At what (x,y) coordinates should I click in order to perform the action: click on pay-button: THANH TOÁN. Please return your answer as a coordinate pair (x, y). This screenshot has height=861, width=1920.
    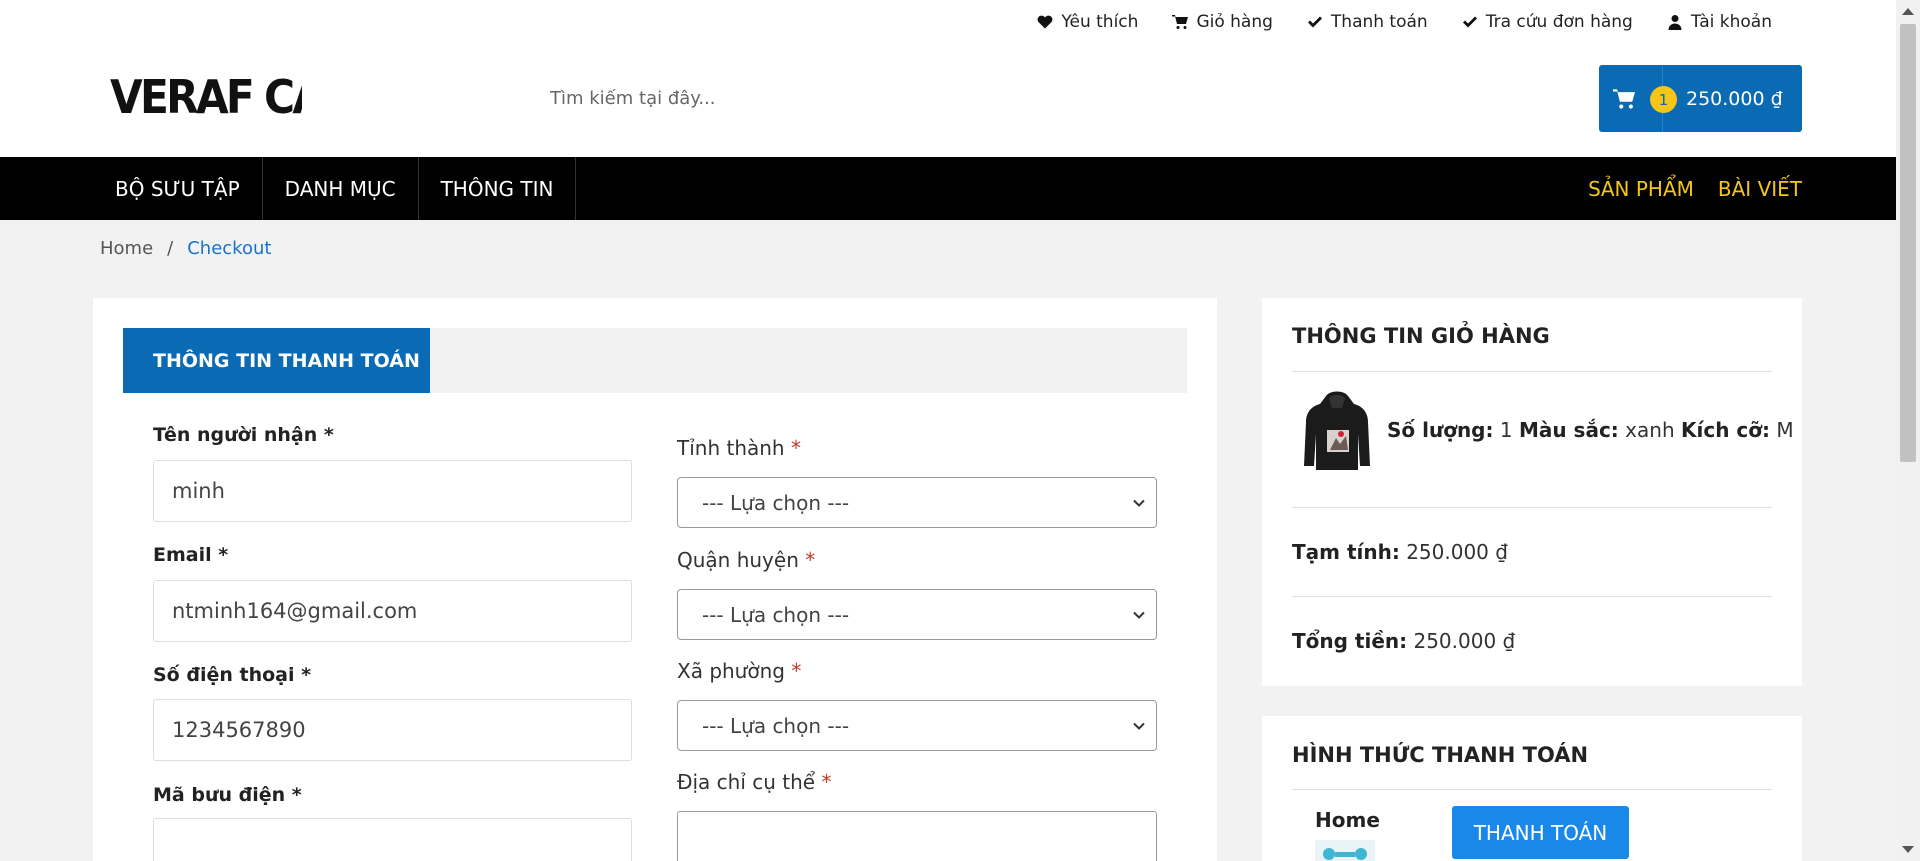
    Looking at the image, I should click on (1540, 832).